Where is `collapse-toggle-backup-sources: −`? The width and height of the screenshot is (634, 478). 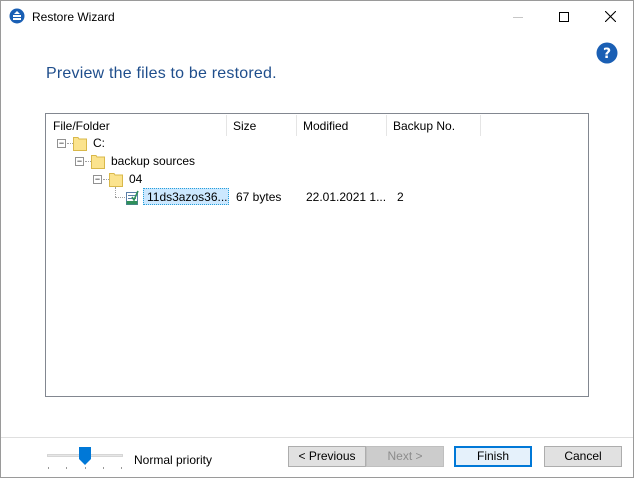 collapse-toggle-backup-sources: − is located at coordinates (79, 161).